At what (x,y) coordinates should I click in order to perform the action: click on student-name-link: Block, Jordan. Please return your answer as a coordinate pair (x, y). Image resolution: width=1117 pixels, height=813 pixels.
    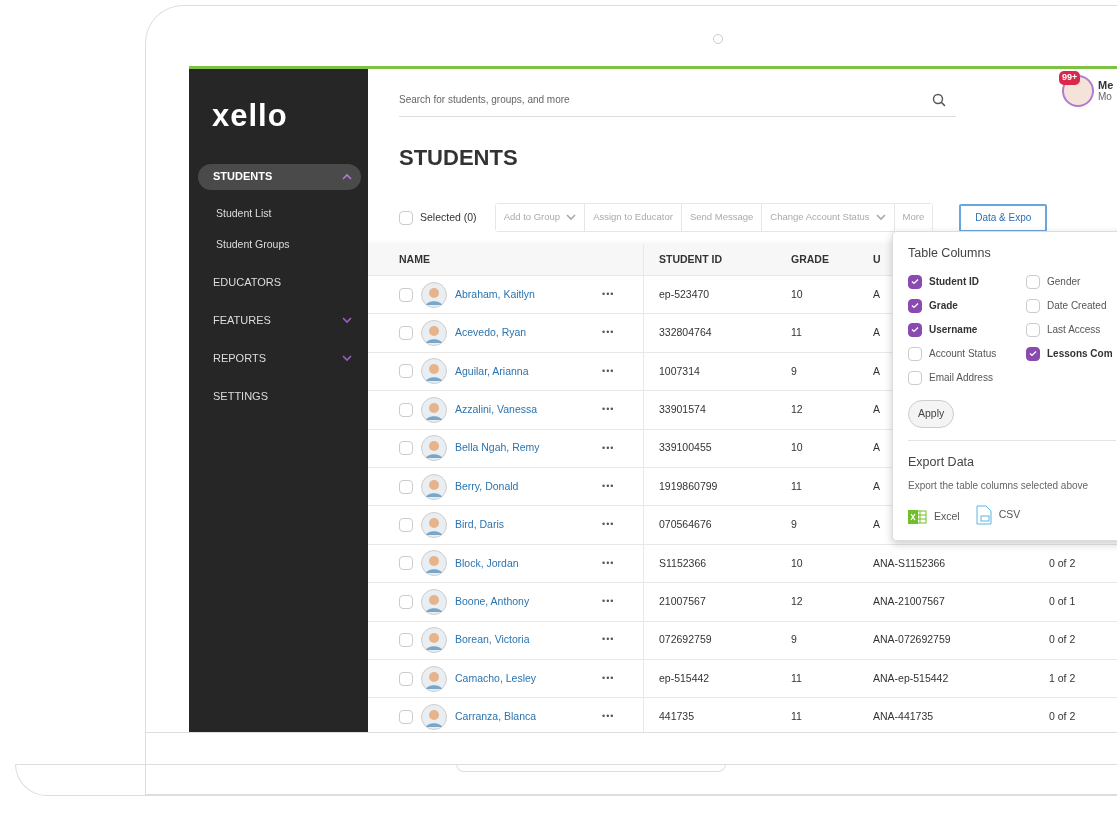
    Looking at the image, I should click on (528, 563).